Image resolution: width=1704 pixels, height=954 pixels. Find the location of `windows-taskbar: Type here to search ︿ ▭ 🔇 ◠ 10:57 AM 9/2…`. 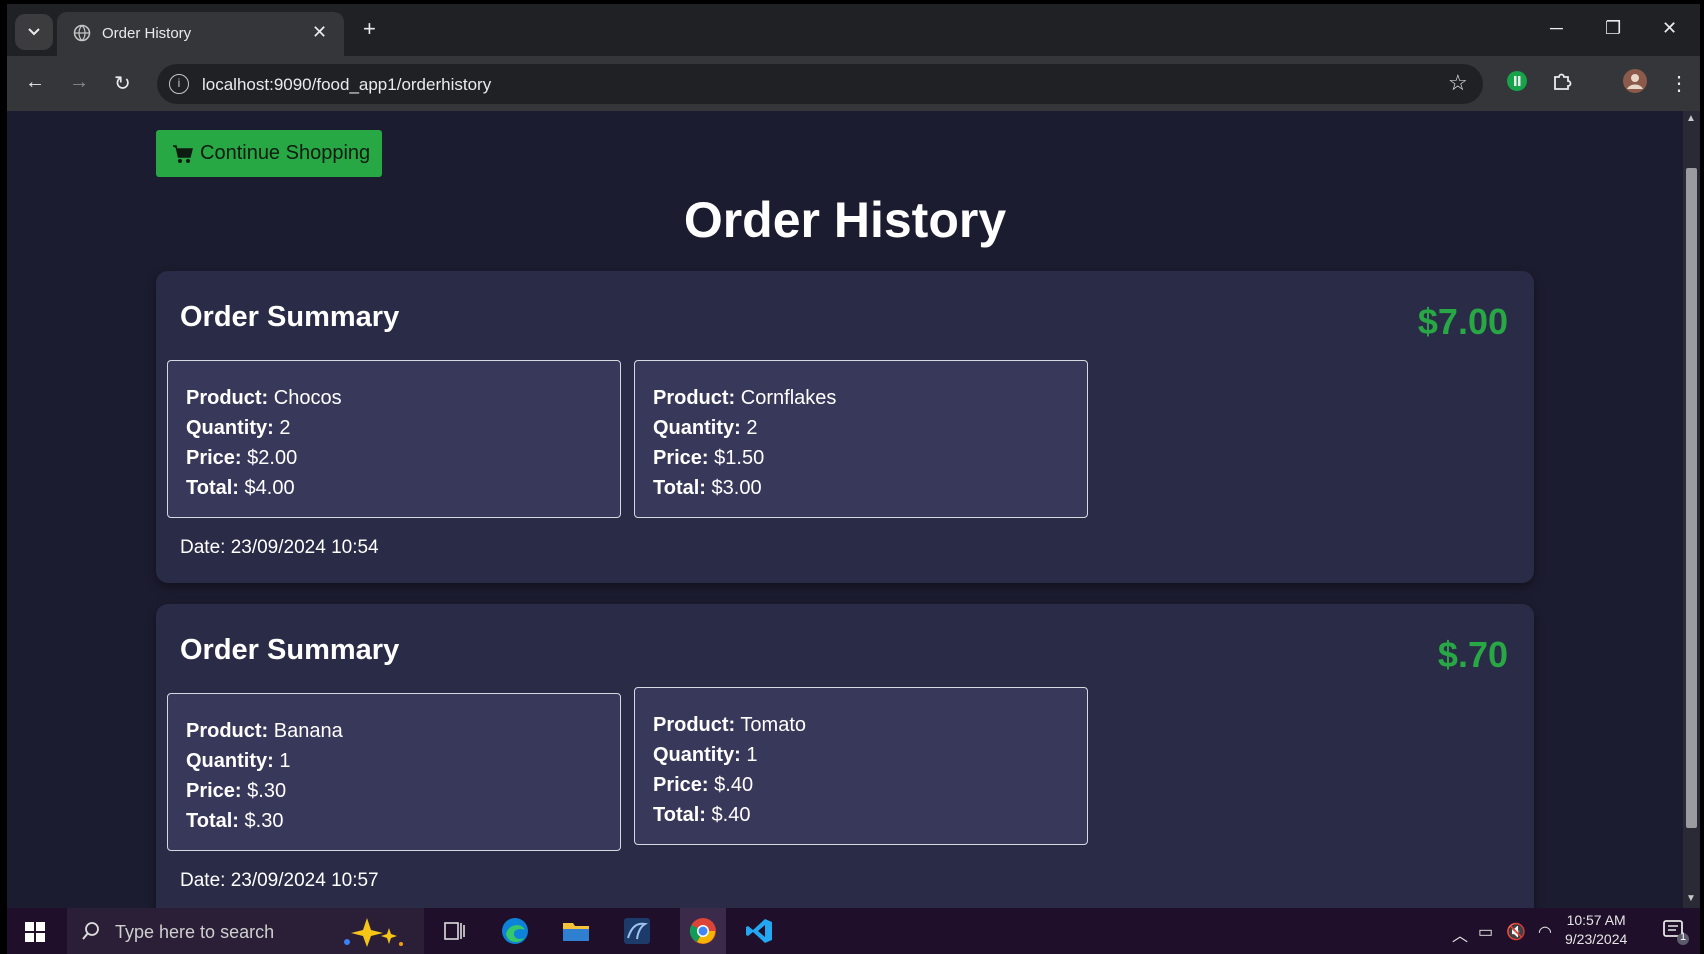

windows-taskbar: Type here to search ︿ ▭ 🔇 ◠ 10:57 AM 9/2… is located at coordinates (853, 931).